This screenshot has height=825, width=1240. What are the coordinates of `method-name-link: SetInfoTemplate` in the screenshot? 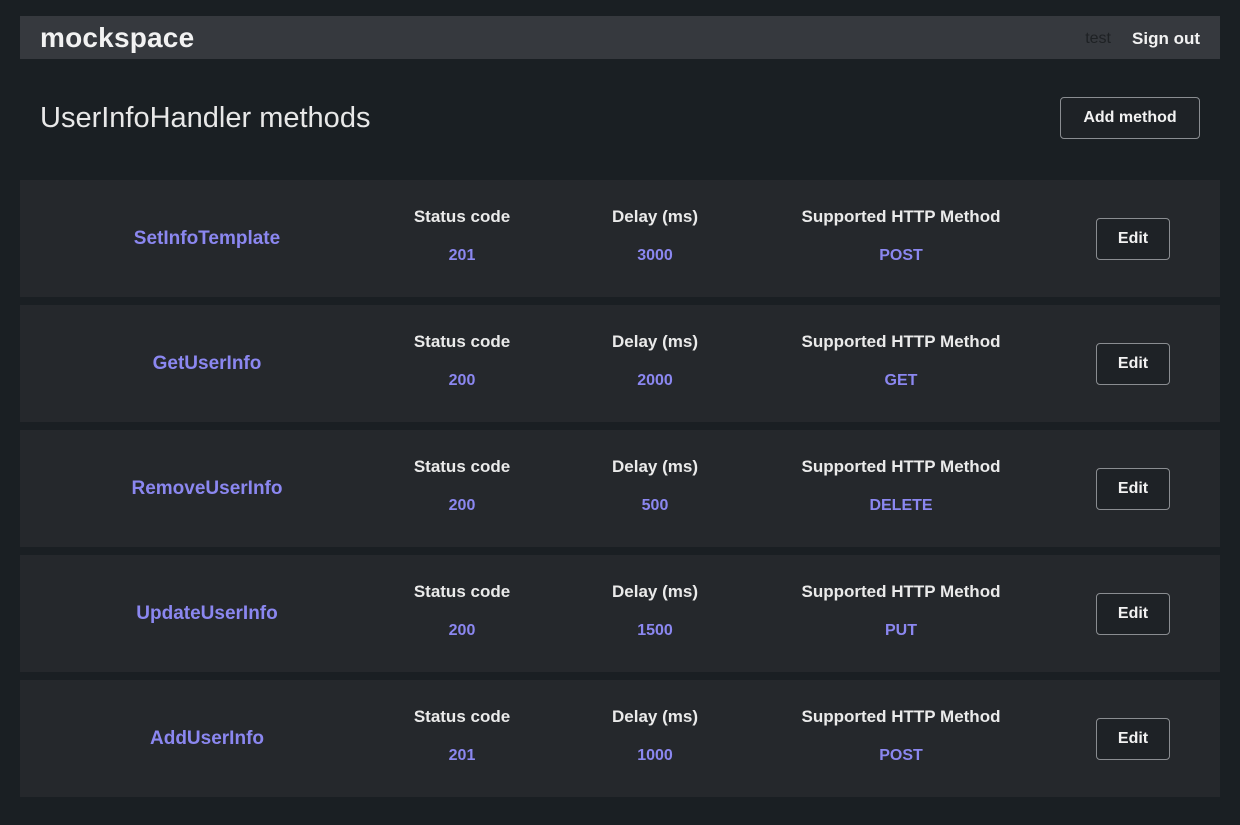 It's located at (207, 239).